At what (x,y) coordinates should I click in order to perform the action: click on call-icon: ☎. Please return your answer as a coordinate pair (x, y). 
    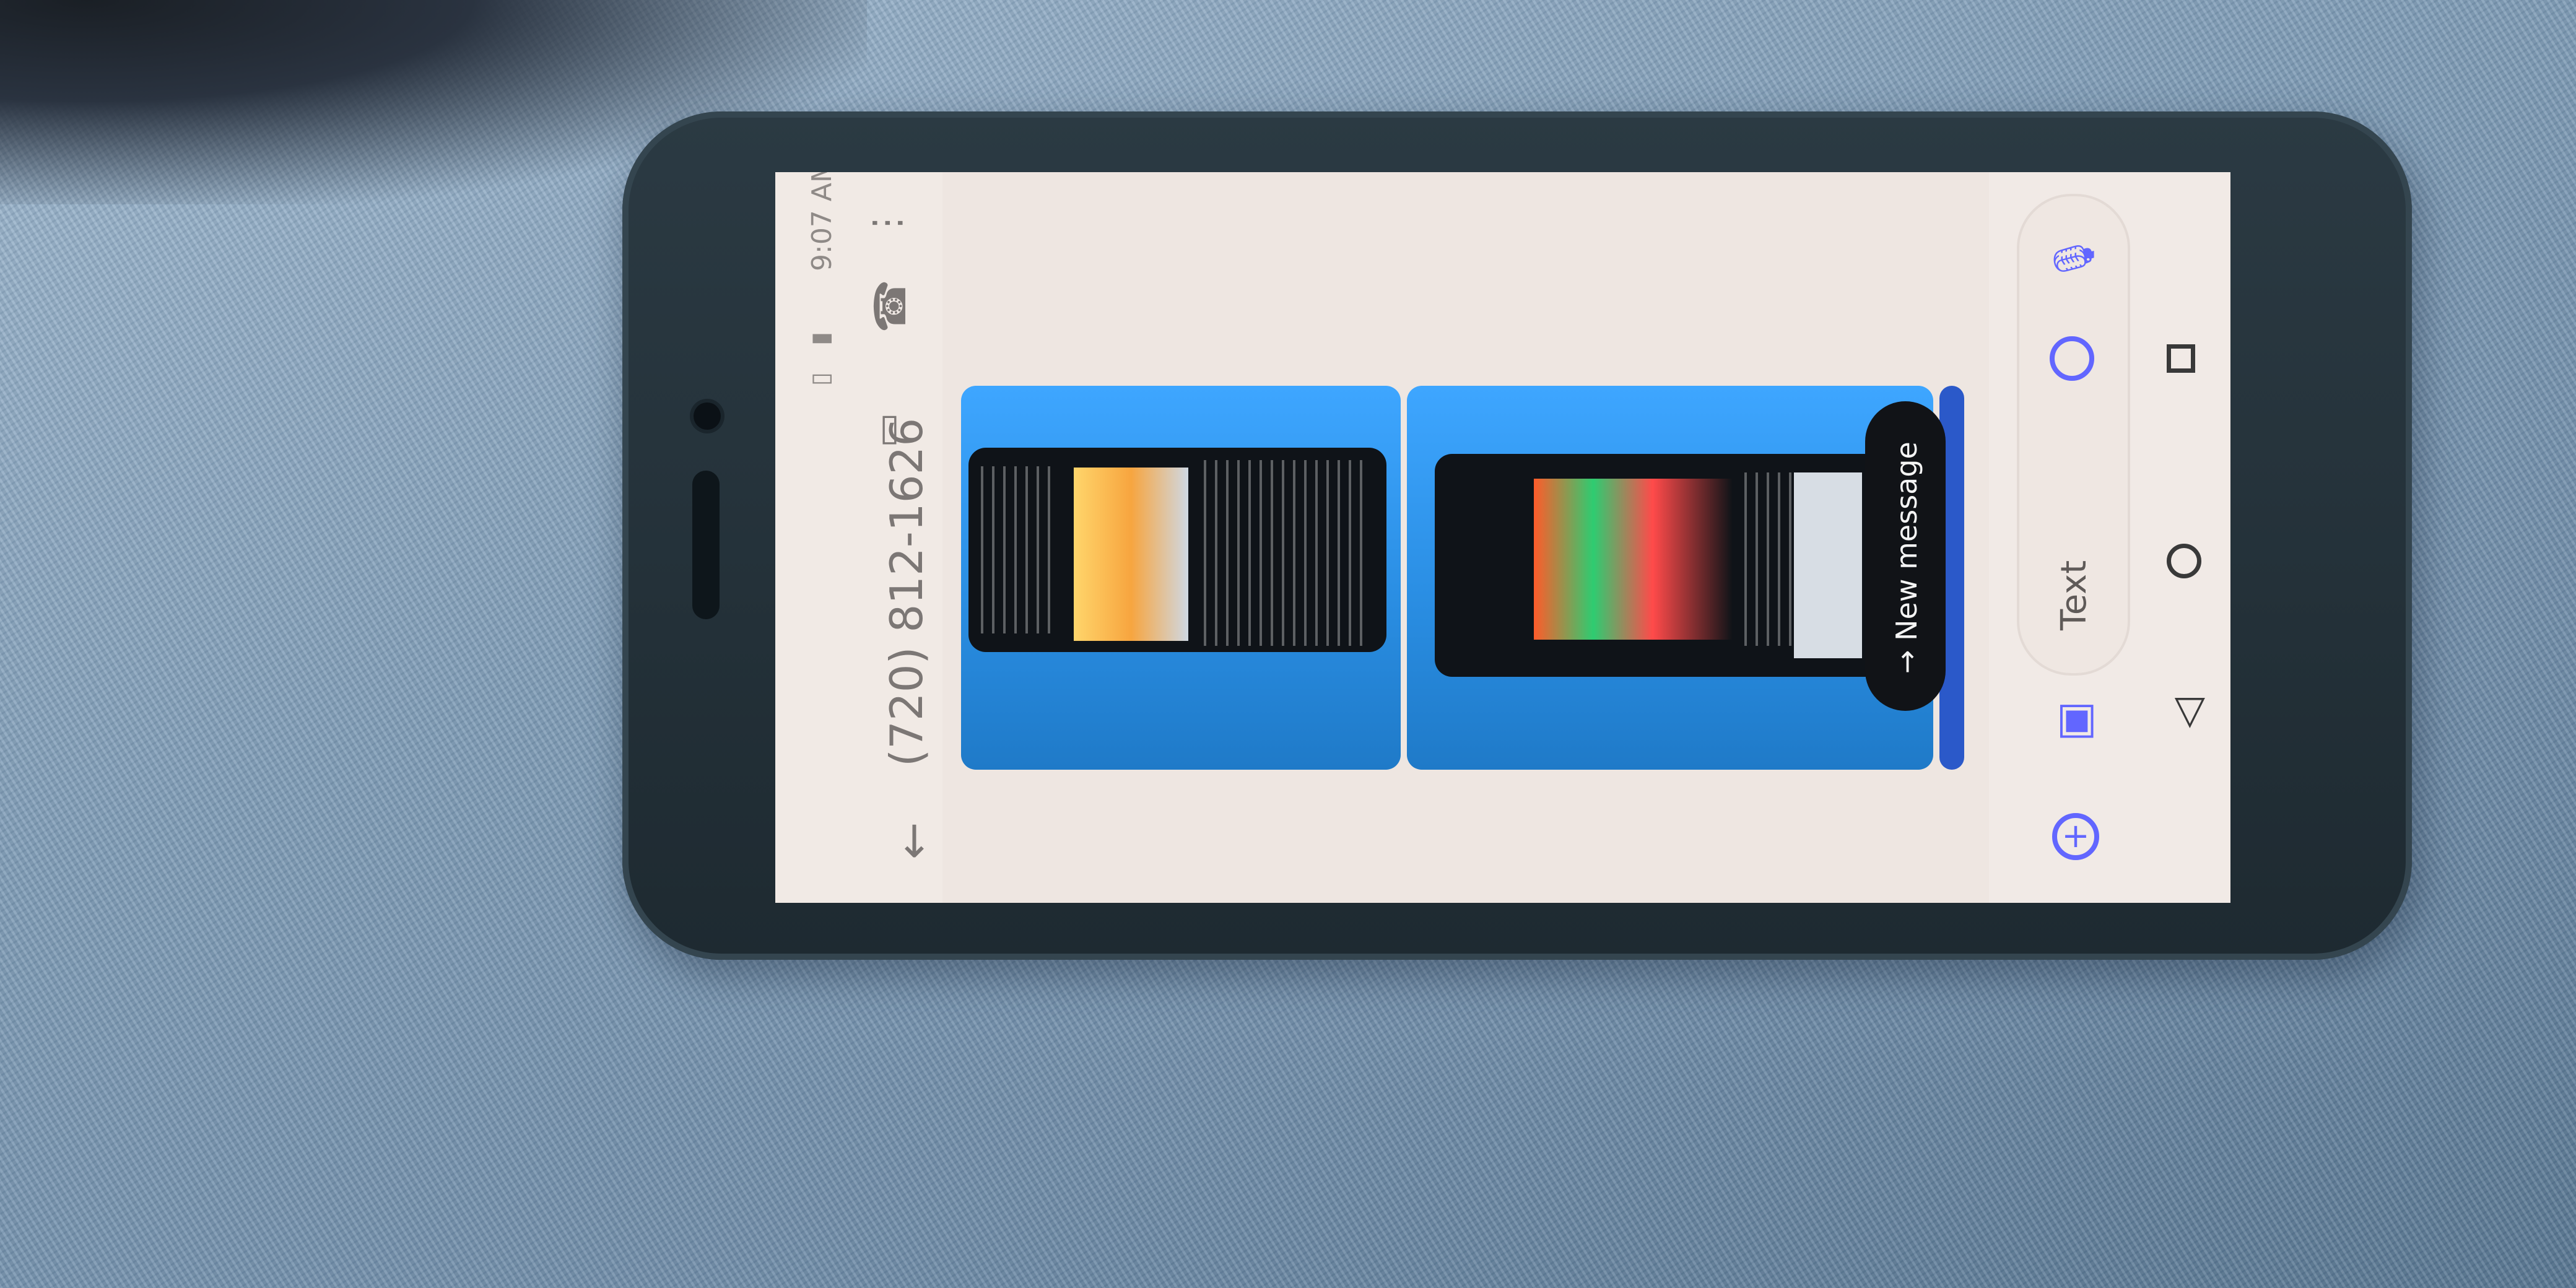
    Looking at the image, I should click on (890, 306).